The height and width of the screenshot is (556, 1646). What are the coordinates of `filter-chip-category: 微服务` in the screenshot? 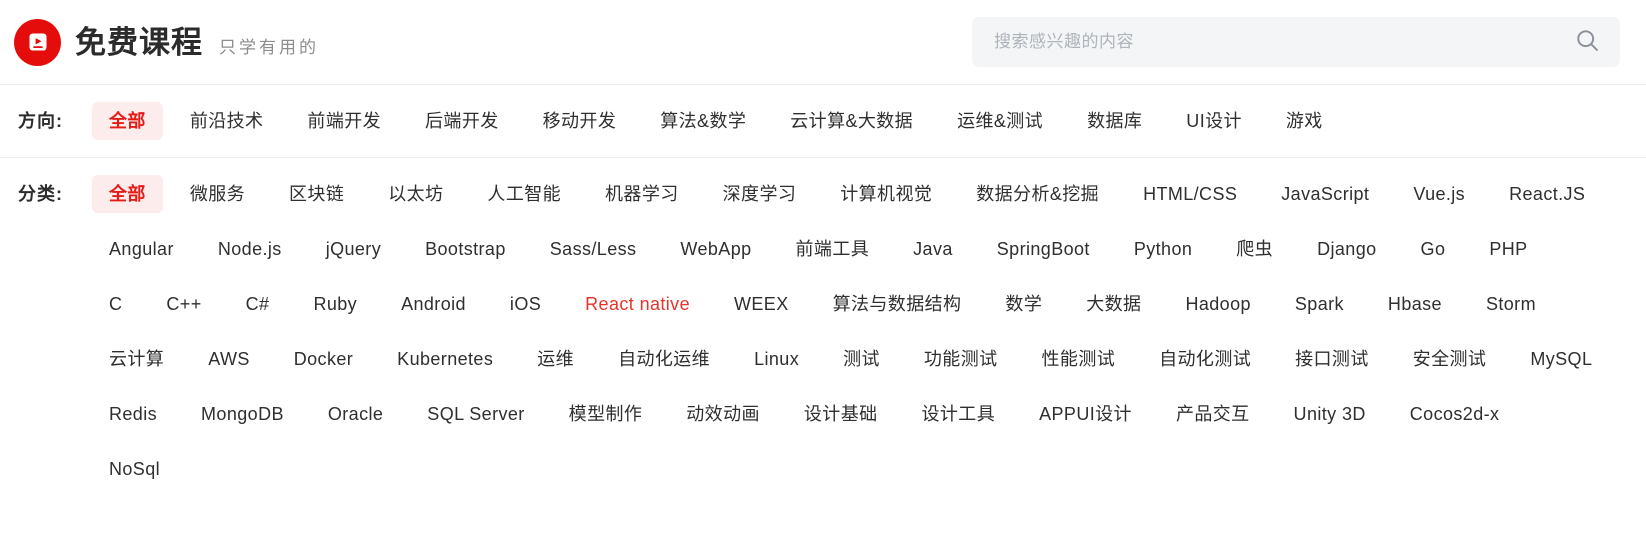 It's located at (217, 194).